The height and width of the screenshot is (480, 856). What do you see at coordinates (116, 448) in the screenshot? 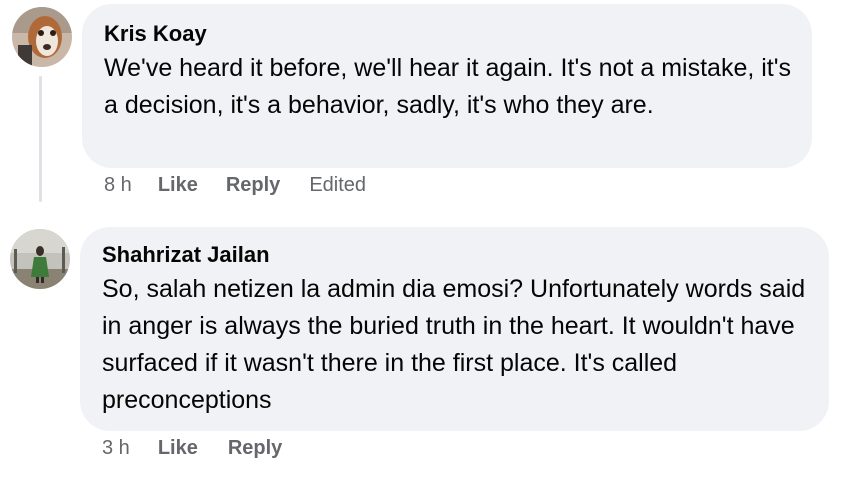
I see `comment-timestamp: 3 h` at bounding box center [116, 448].